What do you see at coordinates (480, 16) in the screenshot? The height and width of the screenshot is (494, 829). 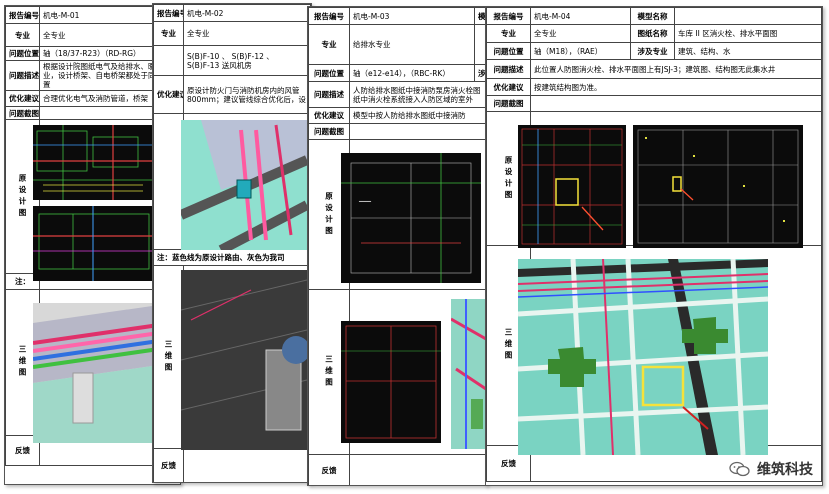 I see `model-label-partial: 模` at bounding box center [480, 16].